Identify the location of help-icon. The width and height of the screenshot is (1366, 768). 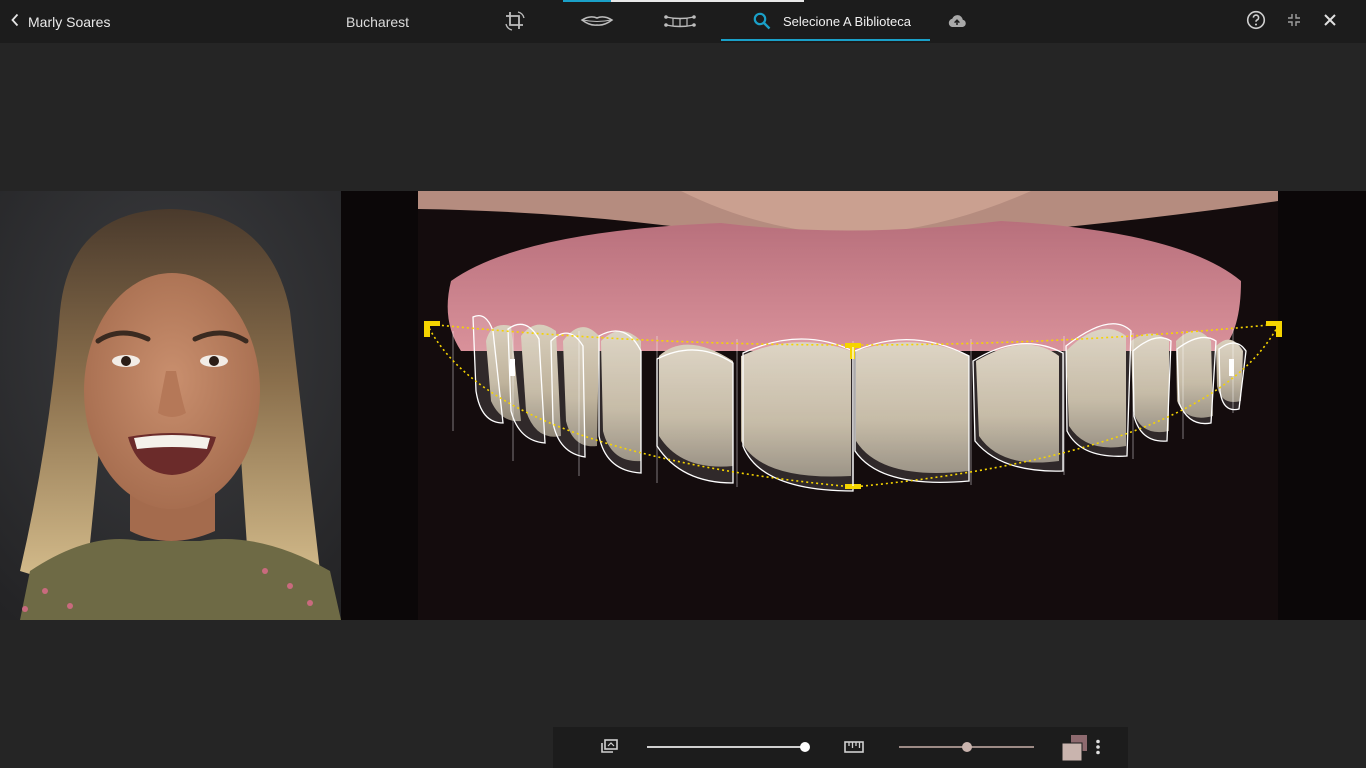
(1256, 22).